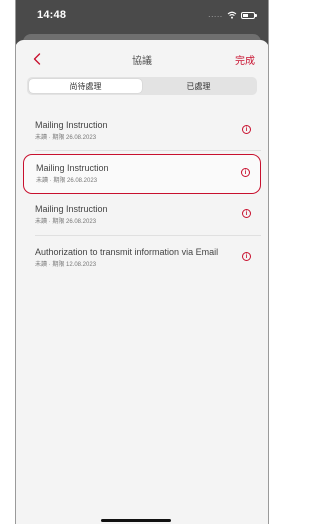 Image resolution: width=320 pixels, height=524 pixels. I want to click on status-time: 14:48, so click(52, 15).